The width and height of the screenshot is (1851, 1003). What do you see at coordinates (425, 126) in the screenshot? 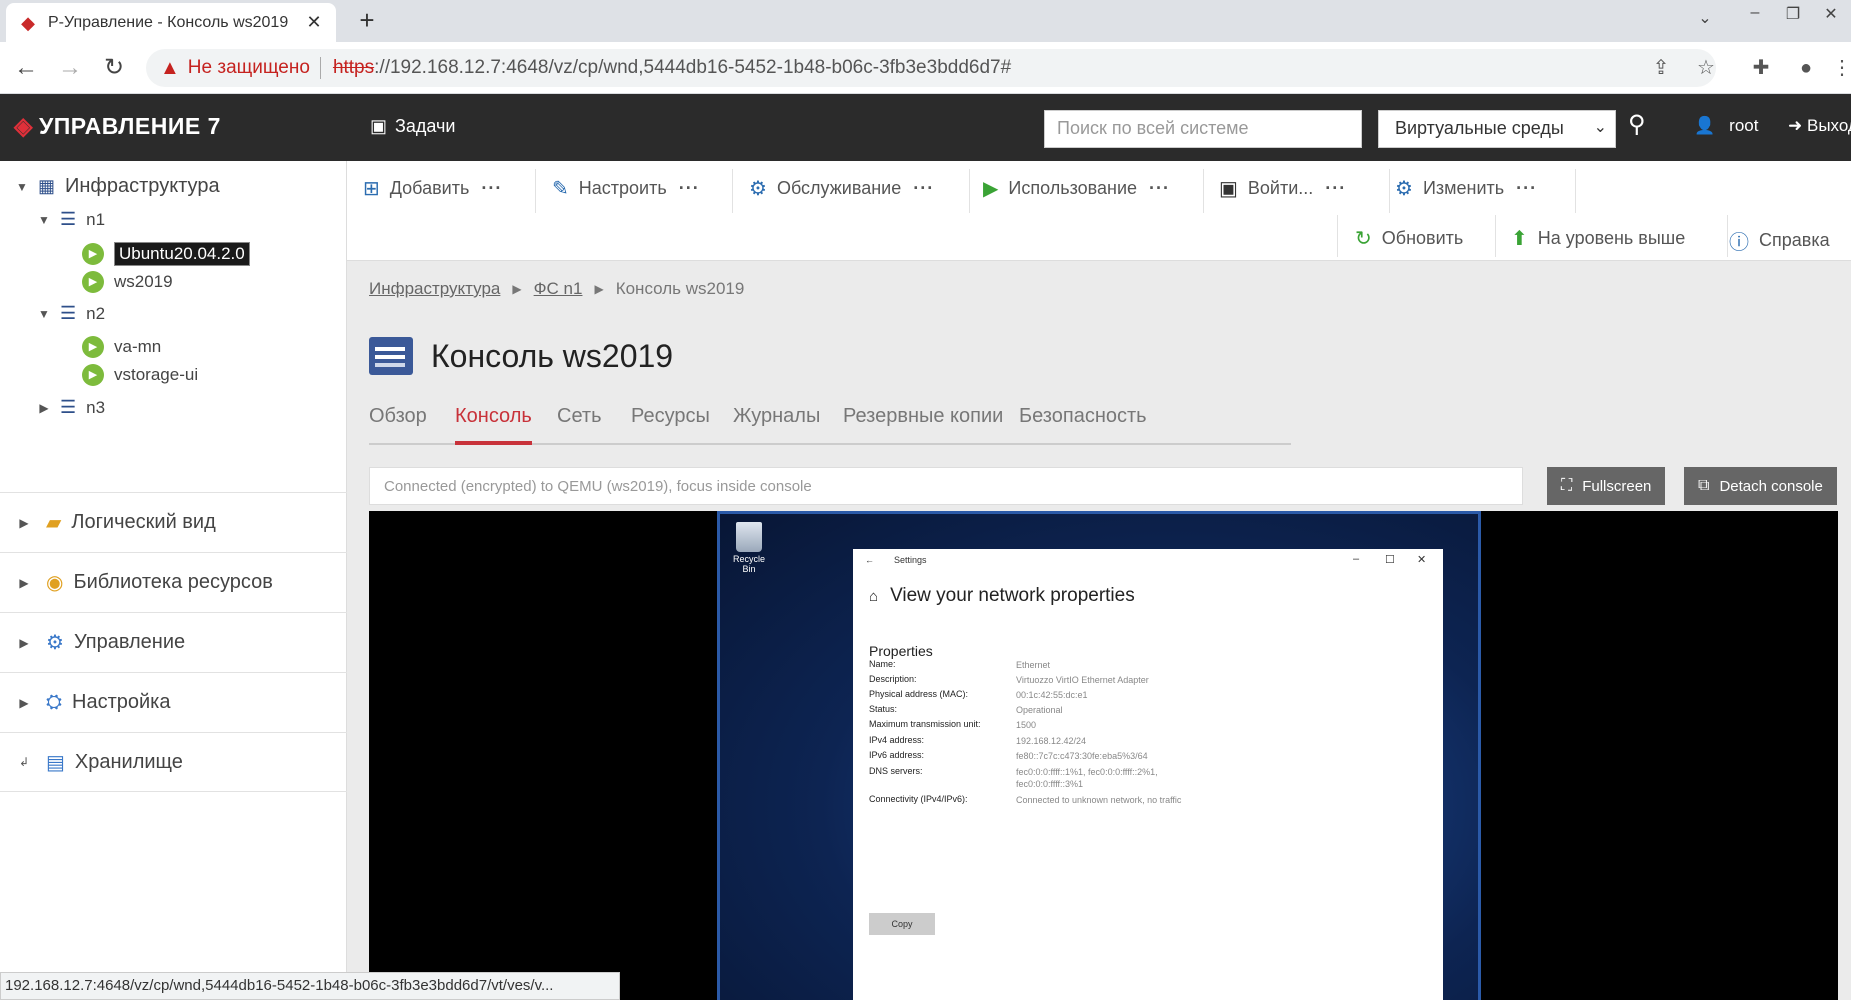
I see `tasks-label: Задачи` at bounding box center [425, 126].